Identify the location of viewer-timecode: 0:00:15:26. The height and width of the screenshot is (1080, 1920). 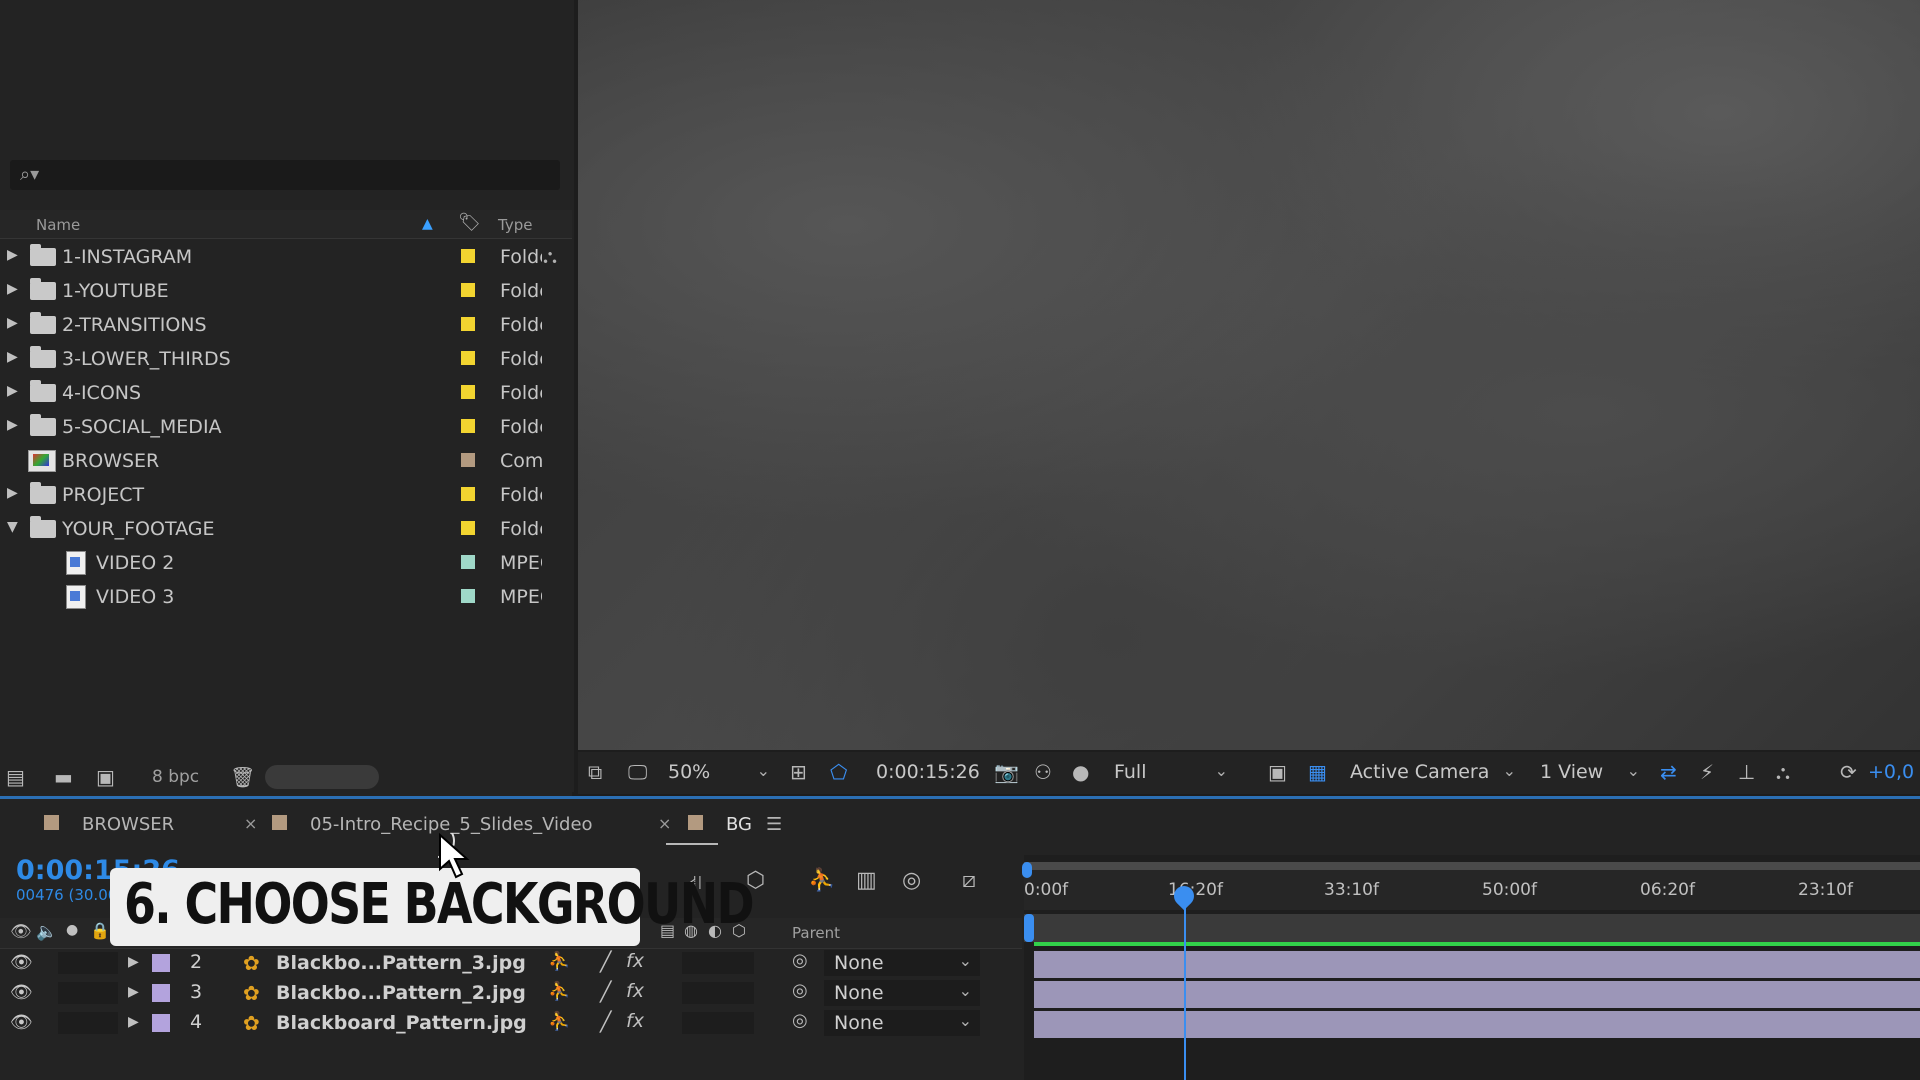
(928, 772).